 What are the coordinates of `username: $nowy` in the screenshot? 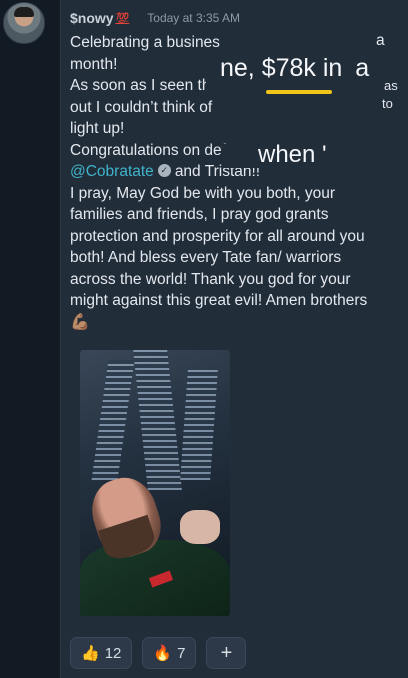 It's located at (92, 18).